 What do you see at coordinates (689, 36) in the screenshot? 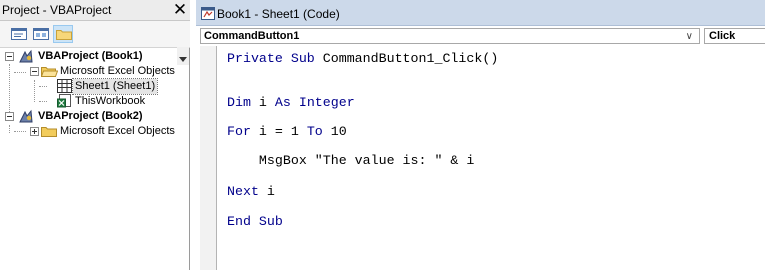
I see `chevron-down-icon: ∨` at bounding box center [689, 36].